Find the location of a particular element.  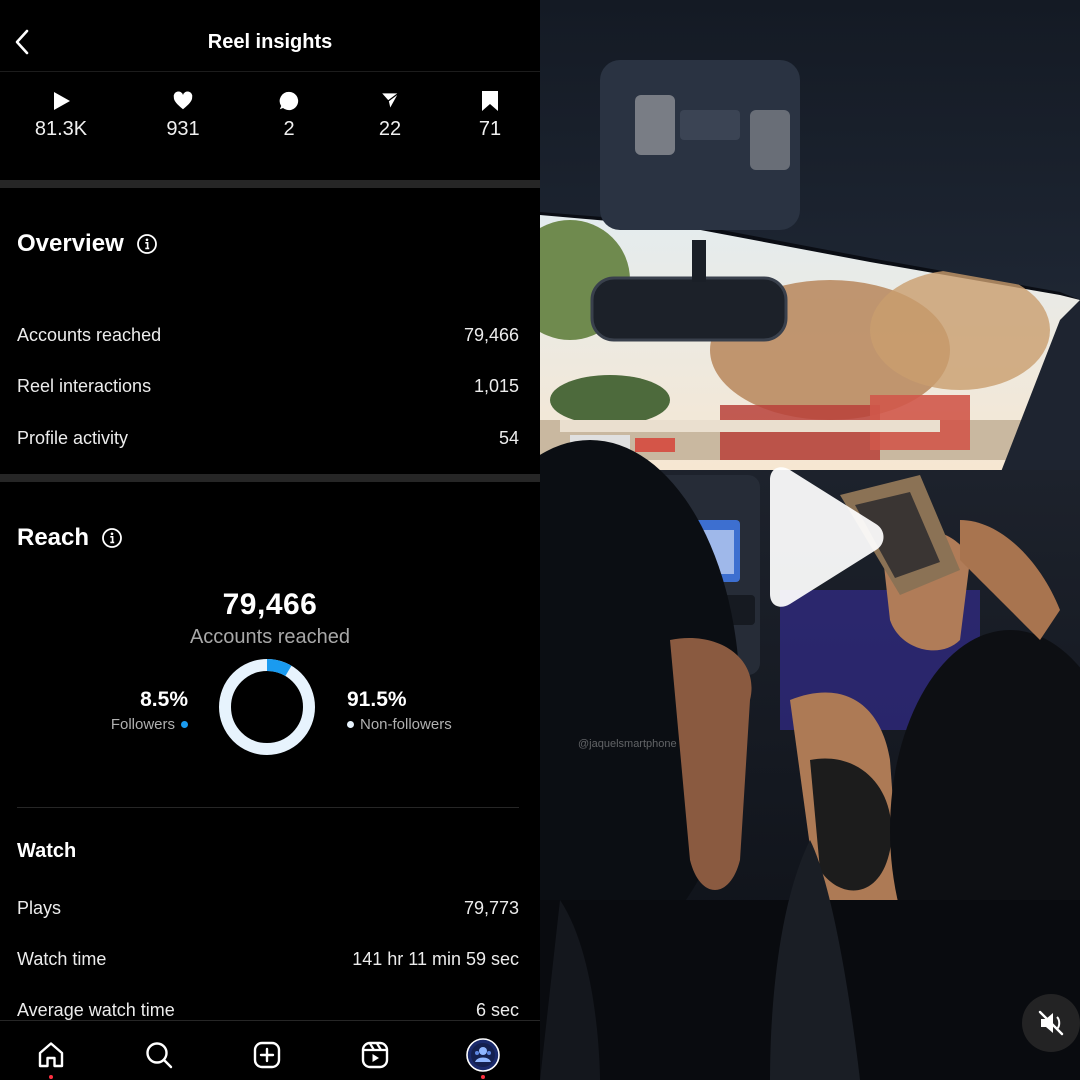

stat-value: 81.3K is located at coordinates (61, 129).